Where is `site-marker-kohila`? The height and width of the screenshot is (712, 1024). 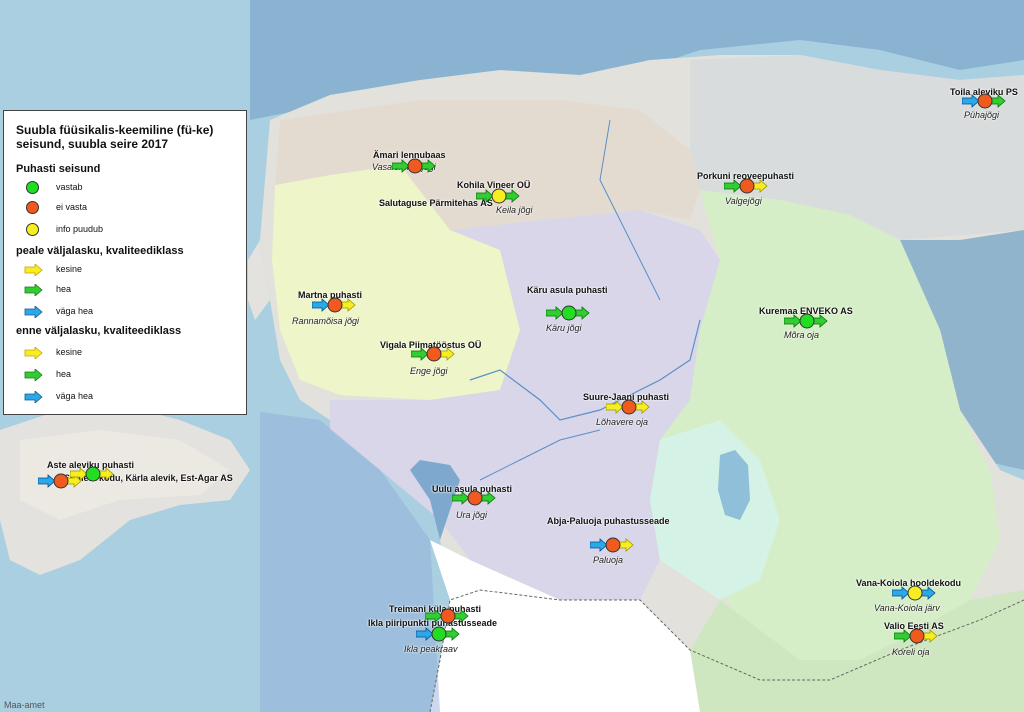 site-marker-kohila is located at coordinates (498, 198).